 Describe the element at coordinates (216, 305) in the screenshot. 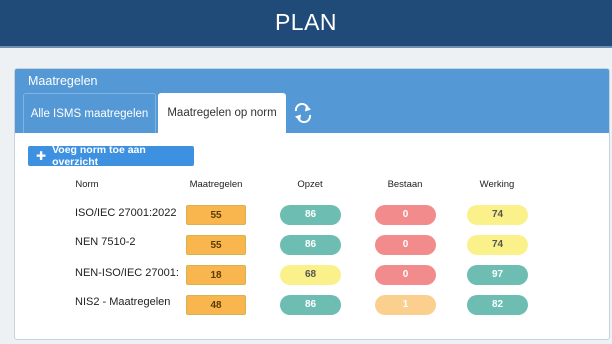

I see `maatregelen-count-cell: 48` at that location.